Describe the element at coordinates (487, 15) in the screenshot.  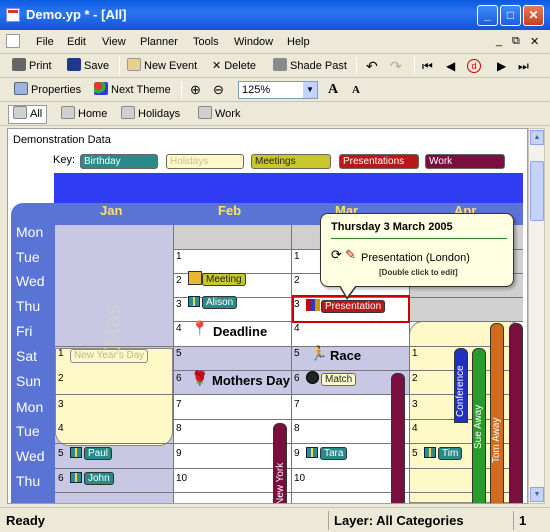
I see `minimize-button: _` at that location.